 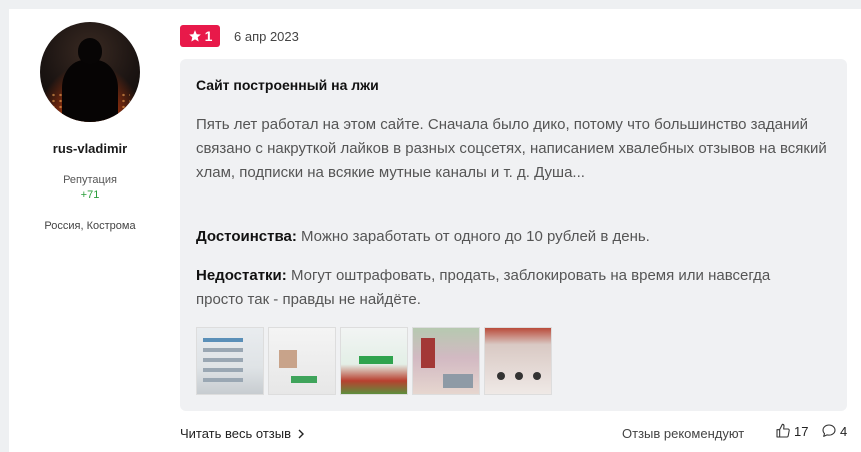 What do you see at coordinates (783, 430) in the screenshot?
I see `thumbs-up-icon` at bounding box center [783, 430].